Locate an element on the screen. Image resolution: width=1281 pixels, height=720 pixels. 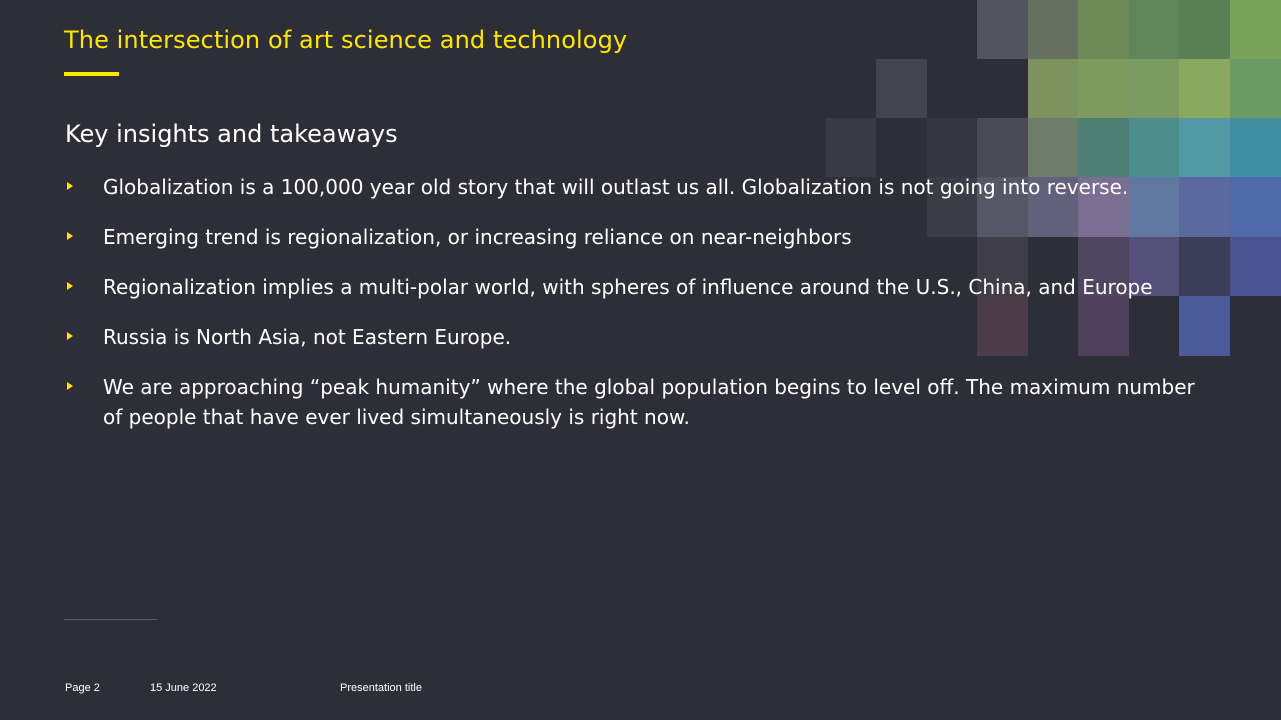
footer-presentation-title: Presentation title is located at coordinates (381, 688).